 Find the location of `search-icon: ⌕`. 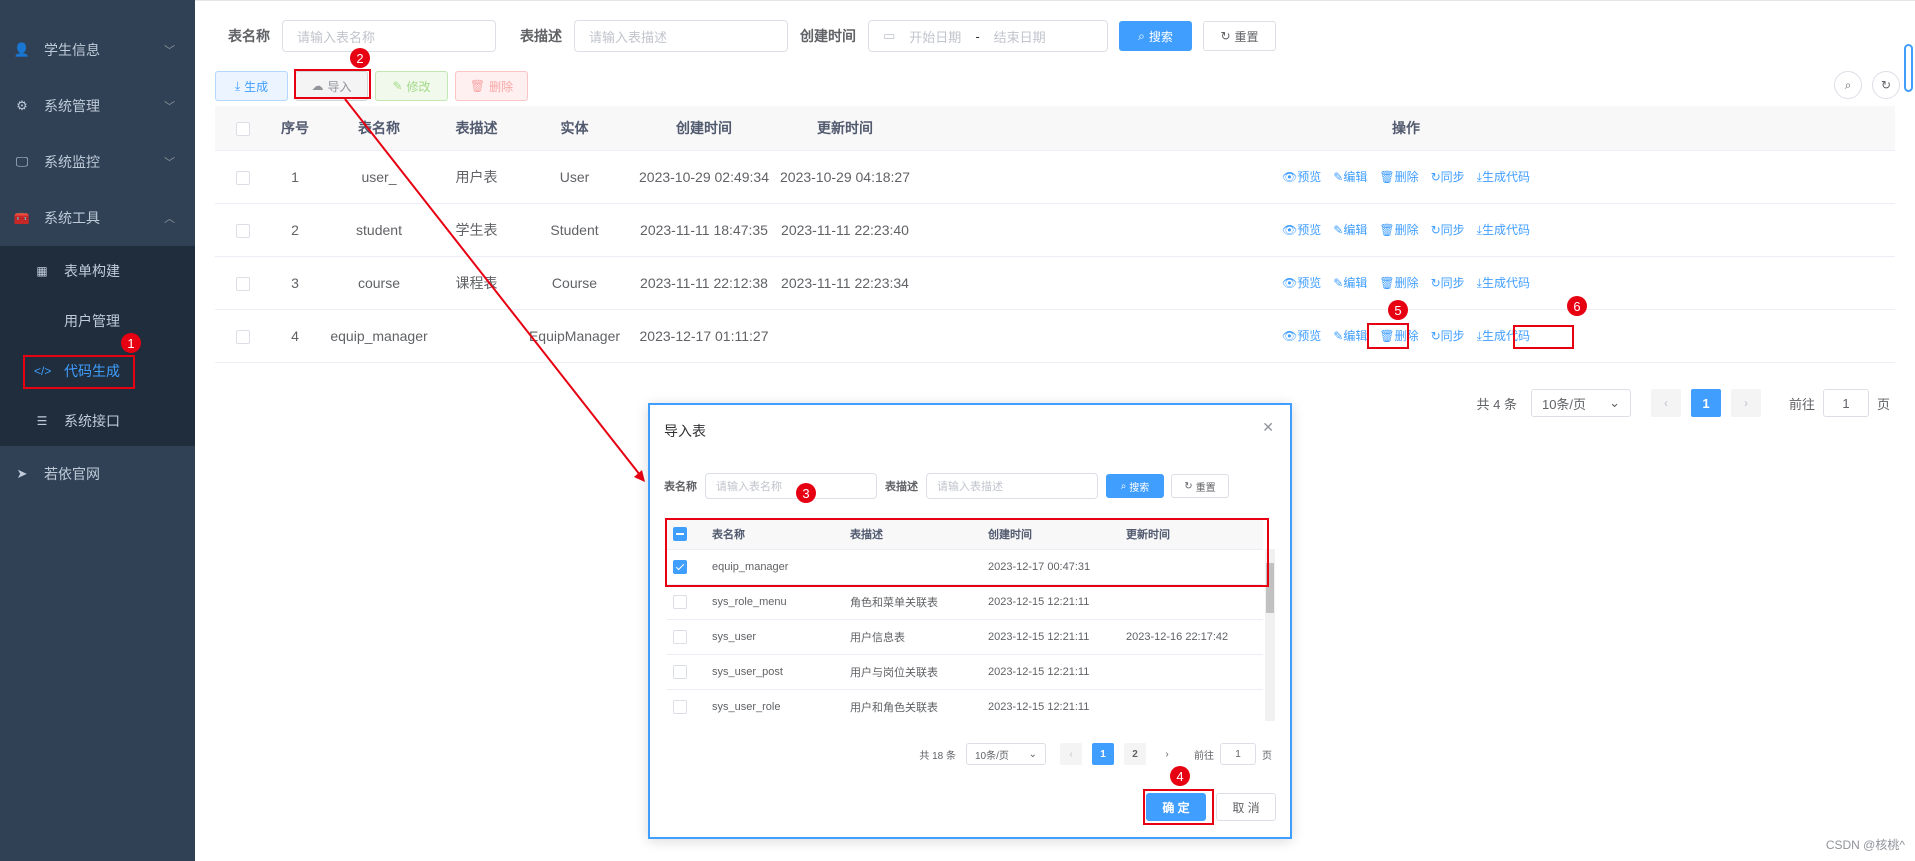

search-icon: ⌕ is located at coordinates (1848, 84).